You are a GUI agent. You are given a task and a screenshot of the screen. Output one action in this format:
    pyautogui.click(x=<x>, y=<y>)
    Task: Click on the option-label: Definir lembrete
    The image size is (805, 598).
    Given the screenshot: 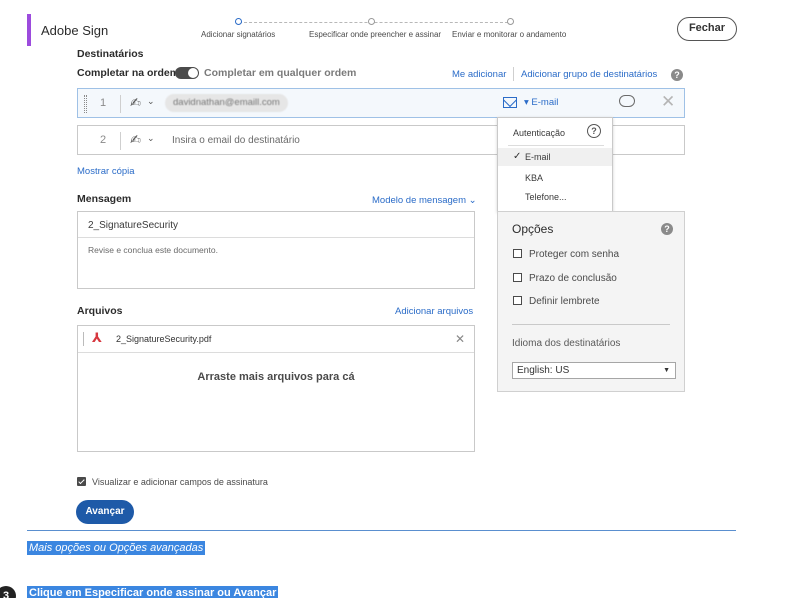 What is the action you would take?
    pyautogui.click(x=564, y=301)
    